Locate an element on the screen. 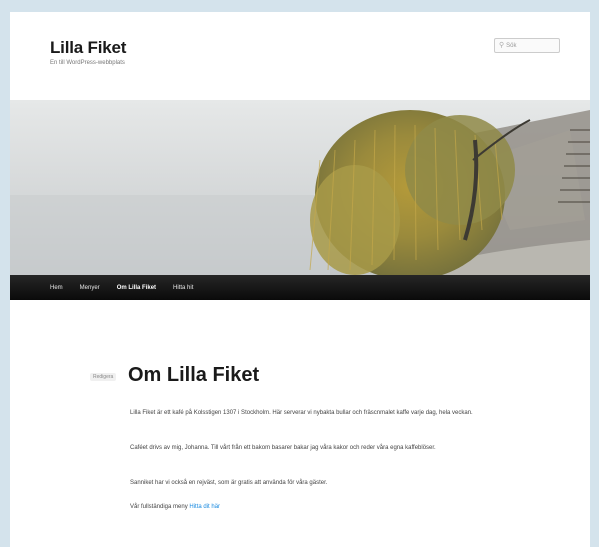 Image resolution: width=599 pixels, height=547 pixels. nav-item-hem: Hem is located at coordinates (56, 288).